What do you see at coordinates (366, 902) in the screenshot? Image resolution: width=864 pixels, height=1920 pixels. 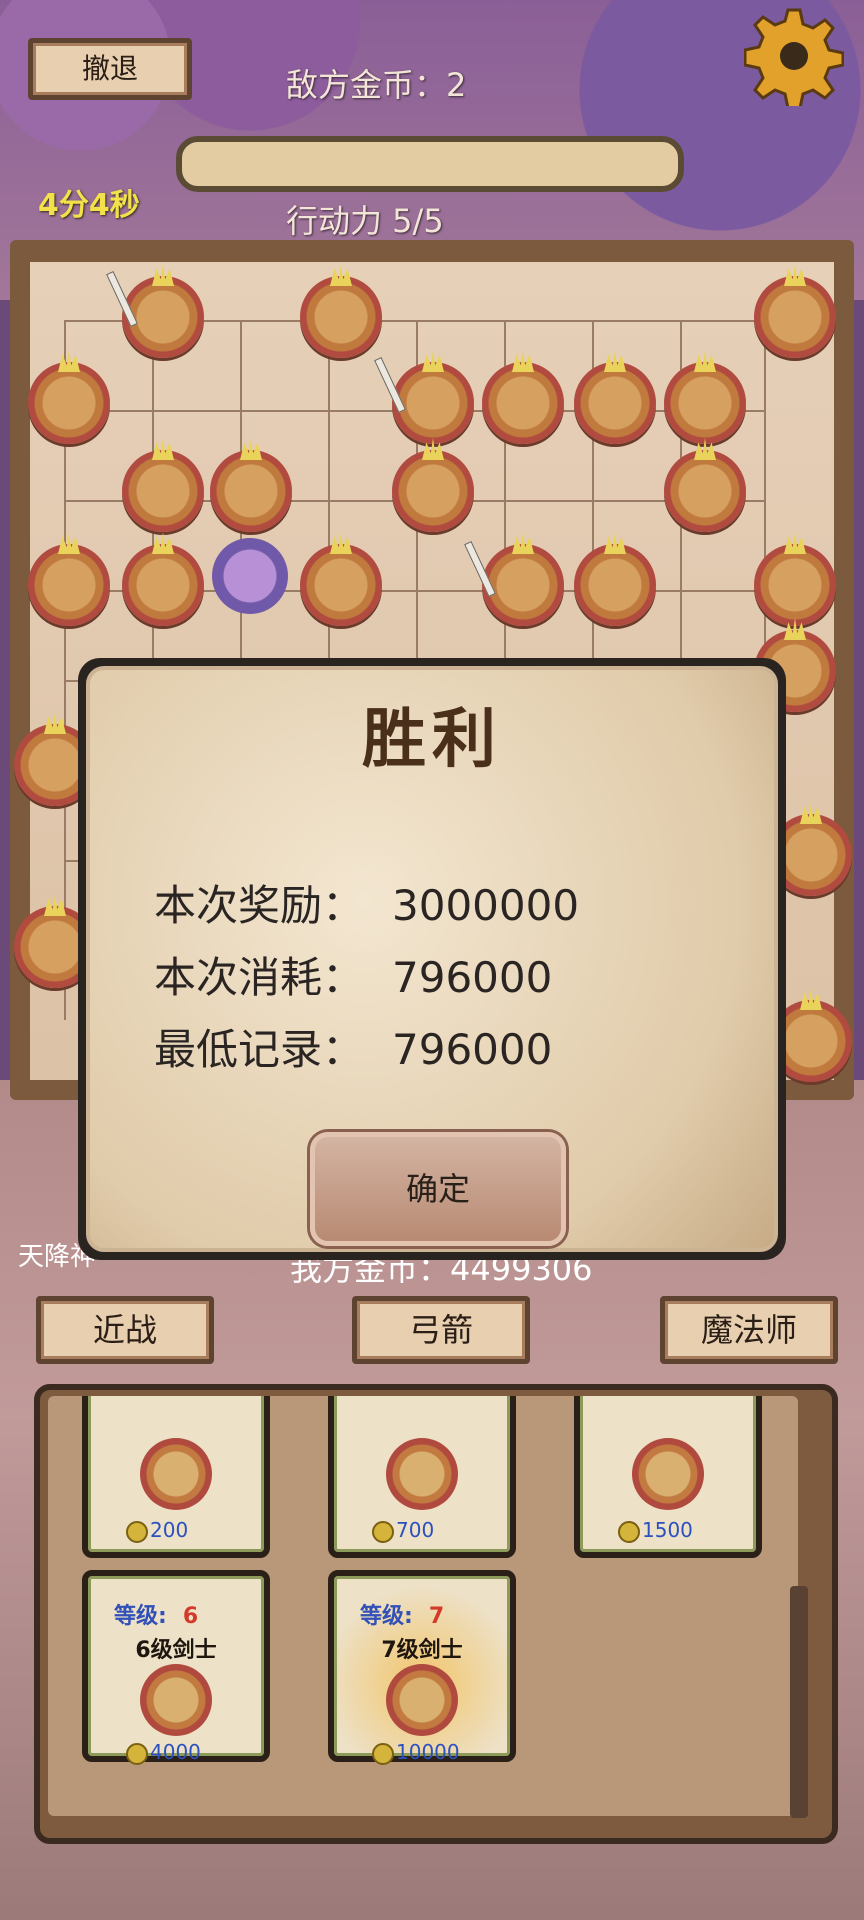 I see `reward-row: 本次奖励： 3000000` at bounding box center [366, 902].